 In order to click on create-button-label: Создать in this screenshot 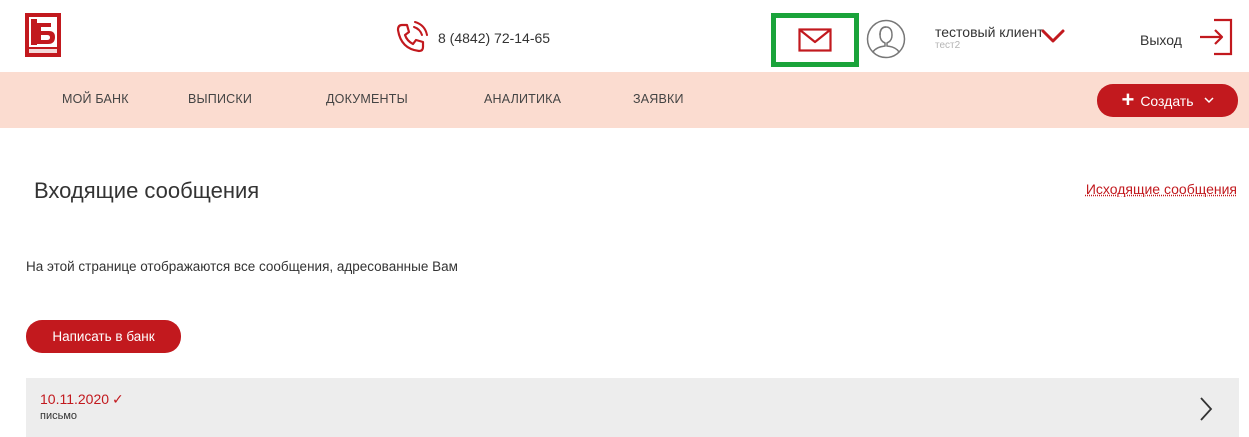, I will do `click(1167, 100)`.